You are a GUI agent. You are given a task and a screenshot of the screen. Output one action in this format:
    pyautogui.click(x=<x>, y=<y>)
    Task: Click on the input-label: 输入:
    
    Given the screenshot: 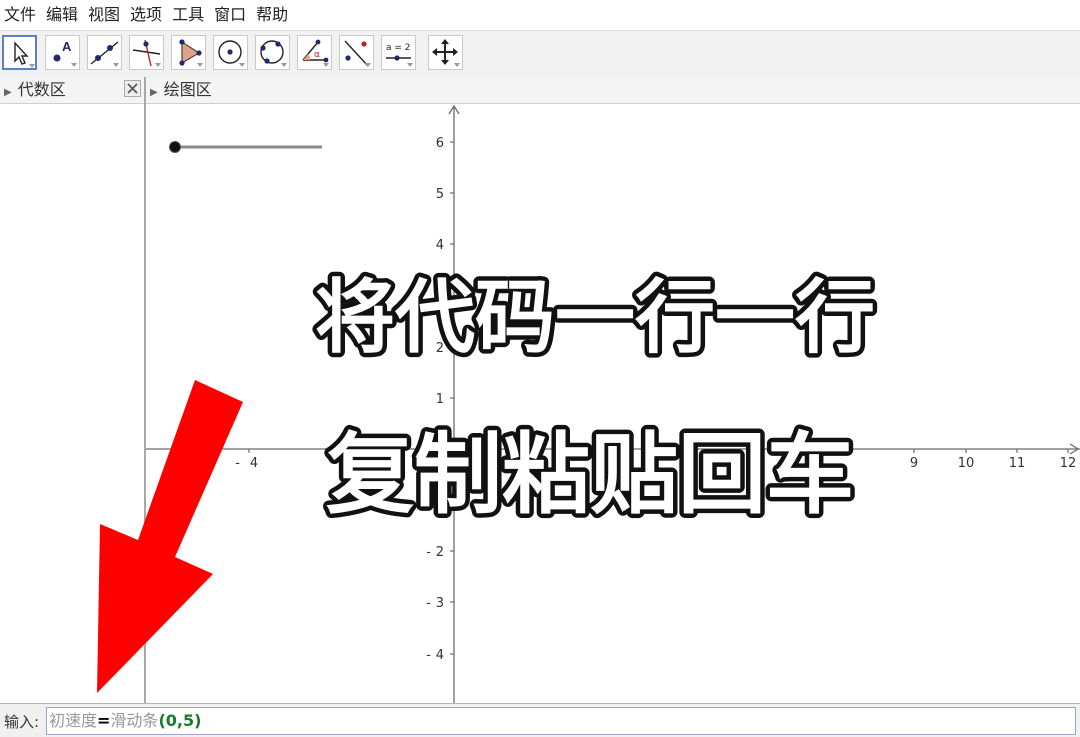 What is the action you would take?
    pyautogui.click(x=22, y=722)
    